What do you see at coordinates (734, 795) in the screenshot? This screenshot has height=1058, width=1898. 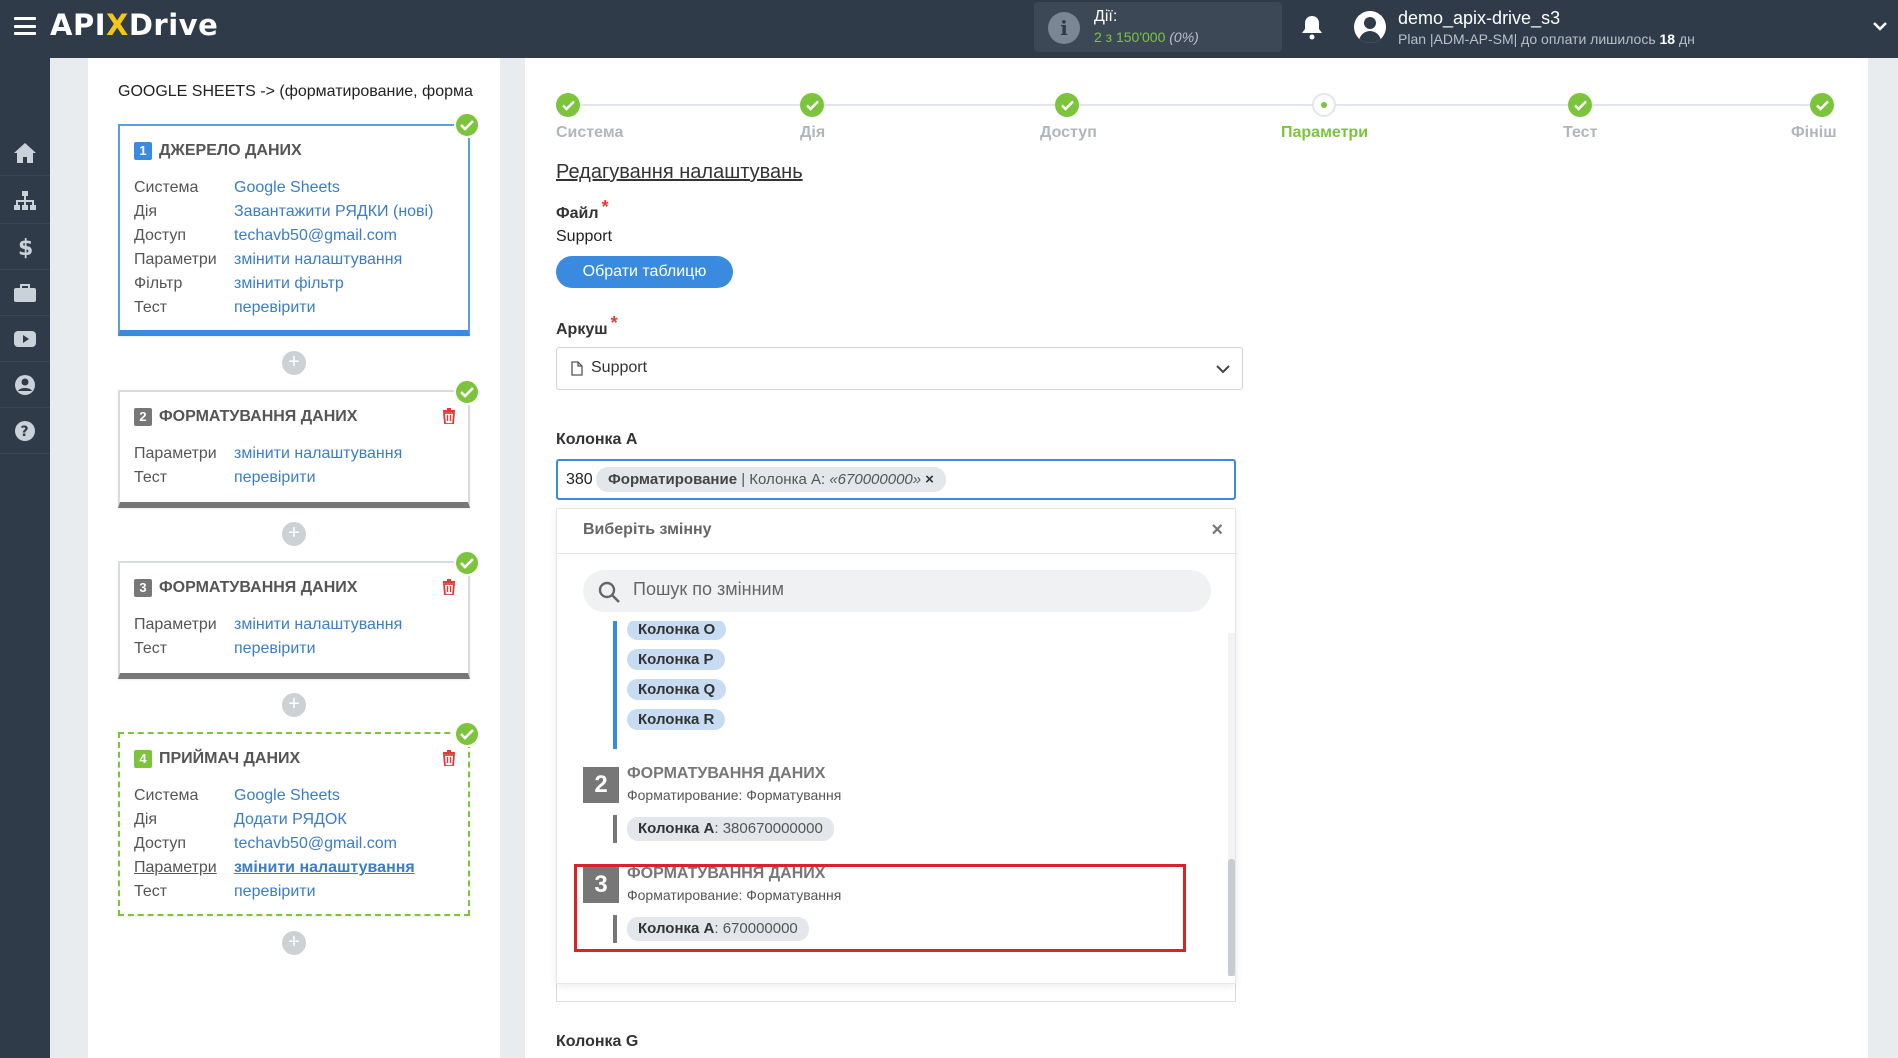 I see `group-subtitle: Форматирование: Форматування` at bounding box center [734, 795].